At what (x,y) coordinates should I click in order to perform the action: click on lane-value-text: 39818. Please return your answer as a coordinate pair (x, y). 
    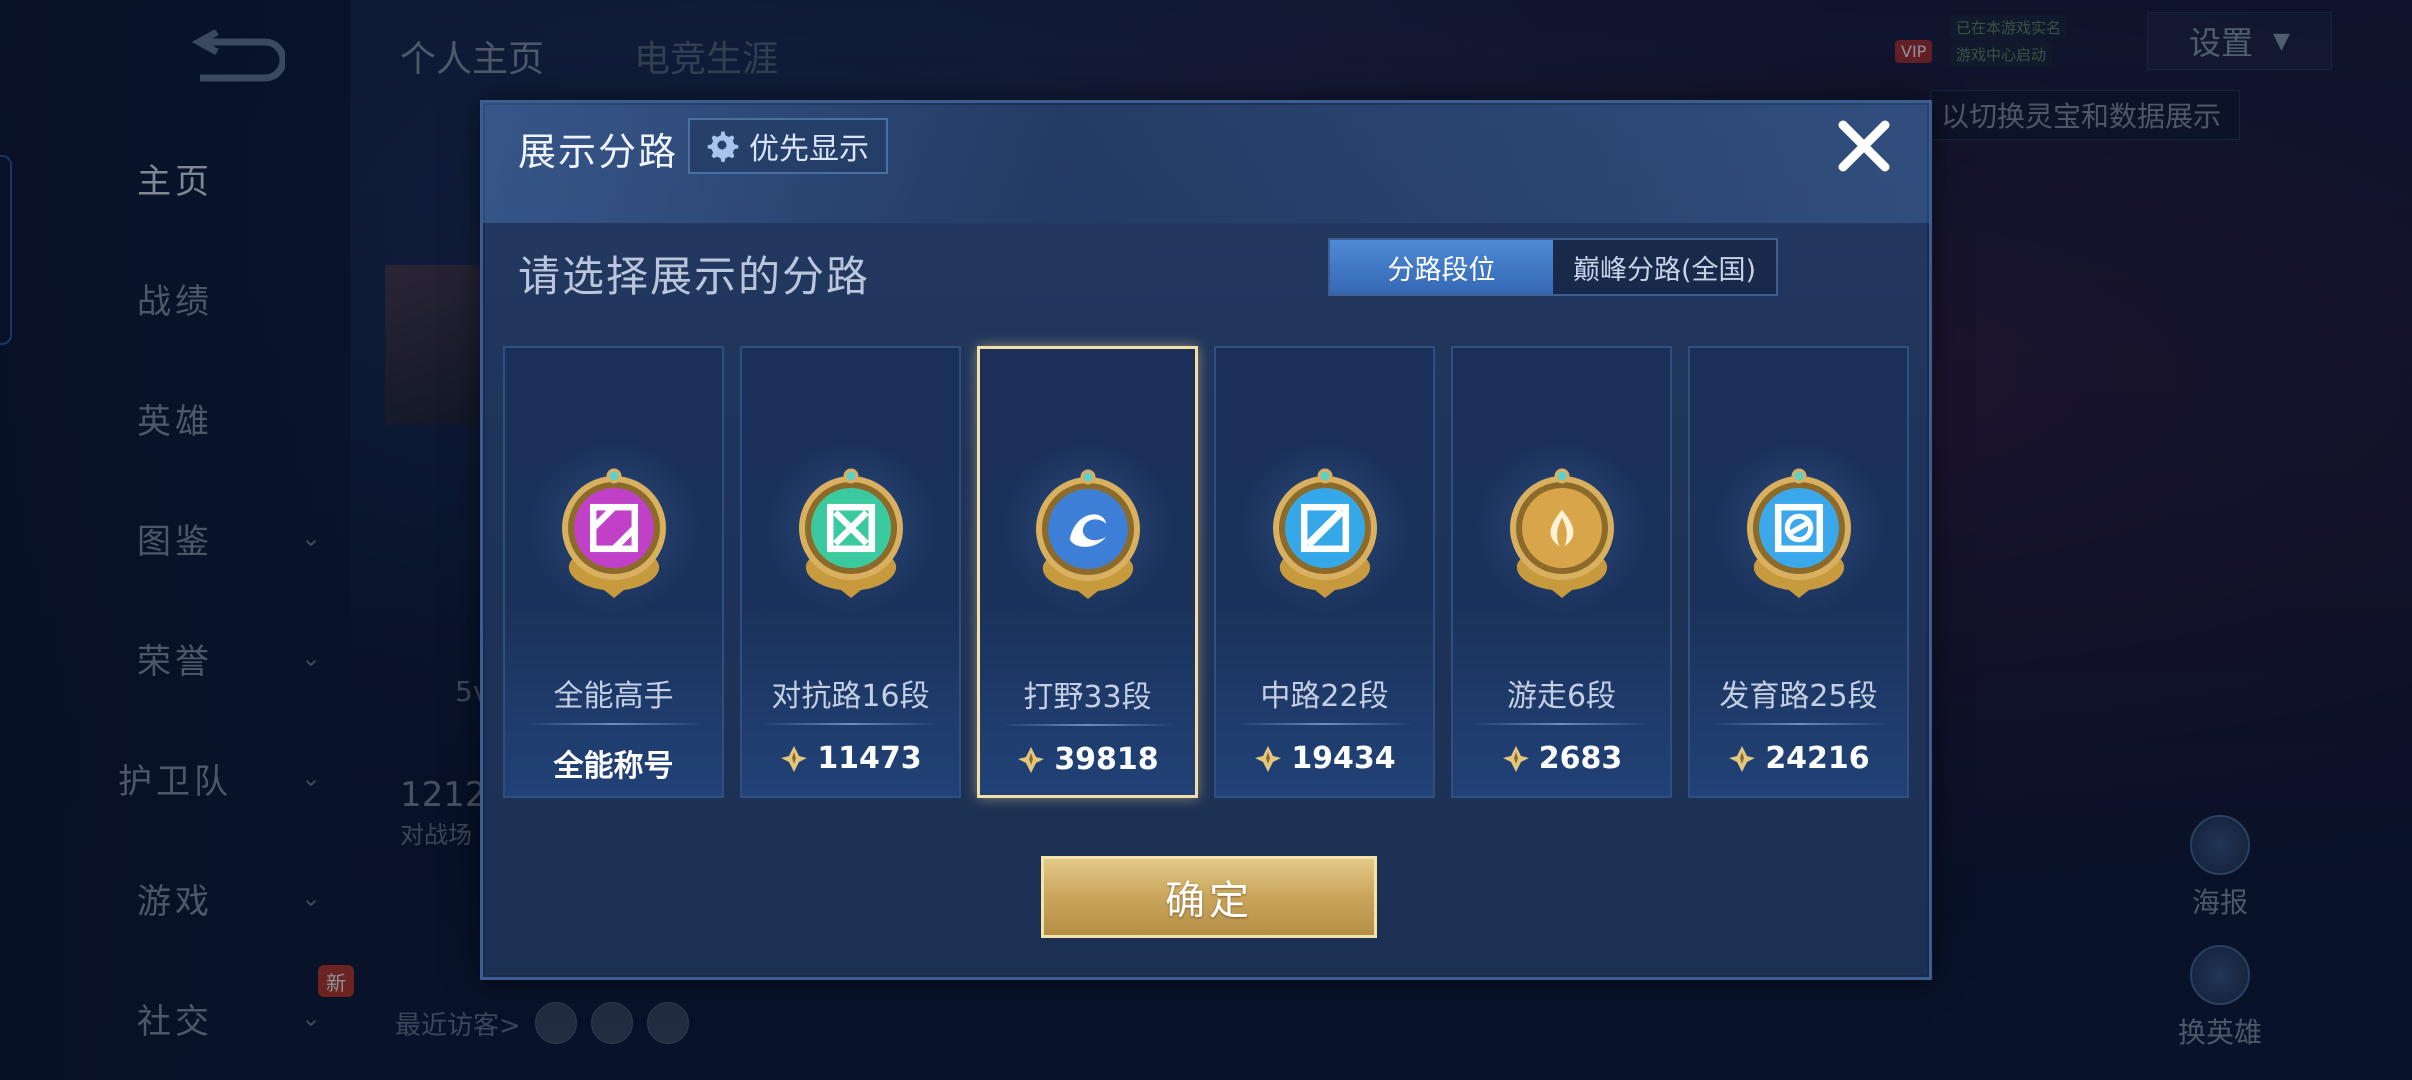
    Looking at the image, I should click on (1106, 759).